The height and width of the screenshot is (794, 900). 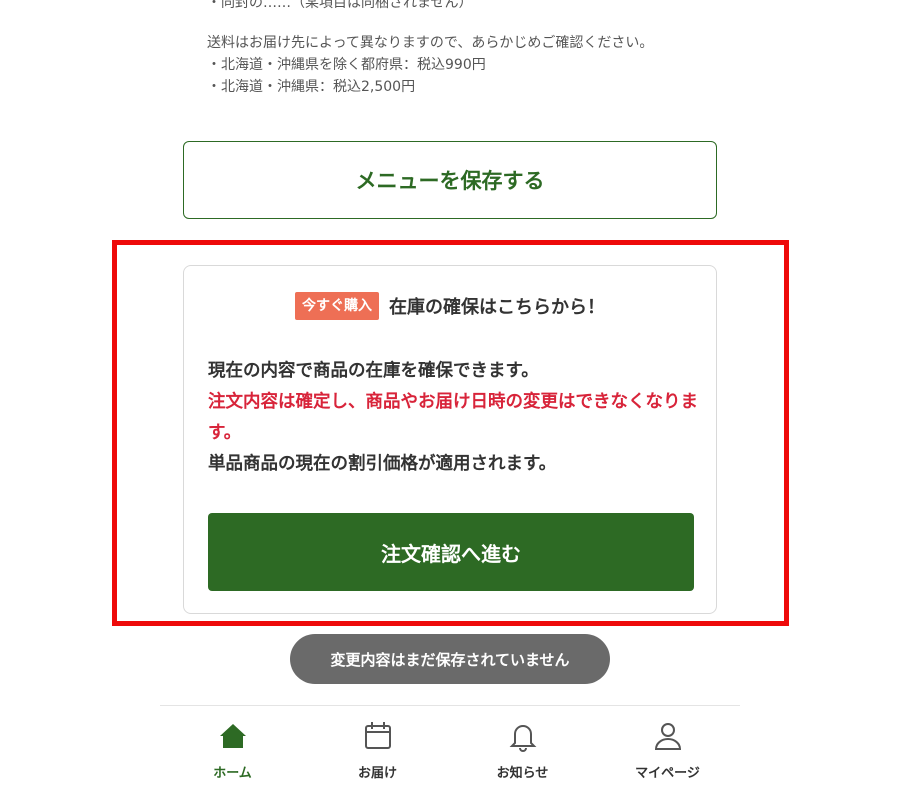 What do you see at coordinates (450, 659) in the screenshot?
I see `unsaved-toast: 変更内容はまだ保存されていません` at bounding box center [450, 659].